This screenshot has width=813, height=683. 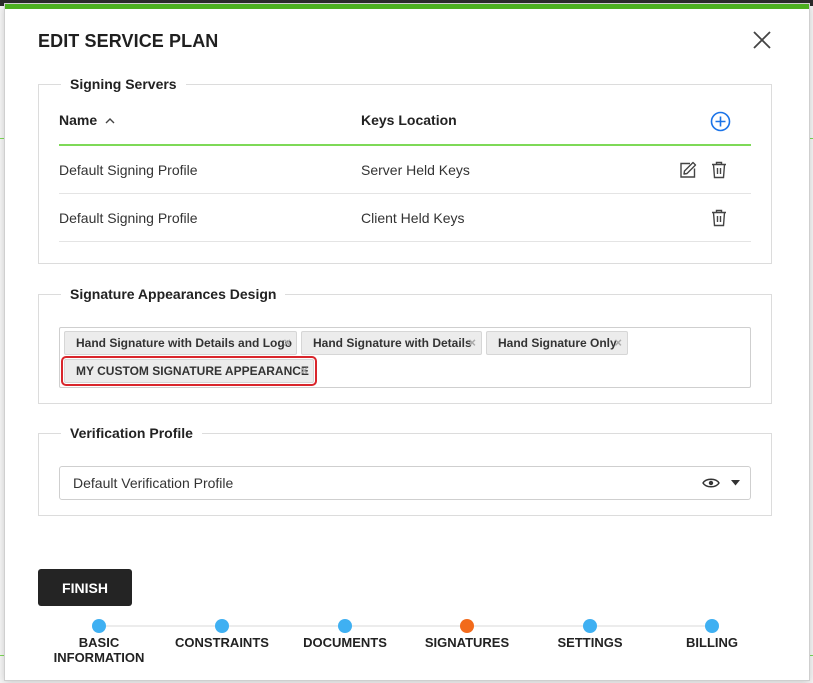 I want to click on header-divider, so click(x=405, y=145).